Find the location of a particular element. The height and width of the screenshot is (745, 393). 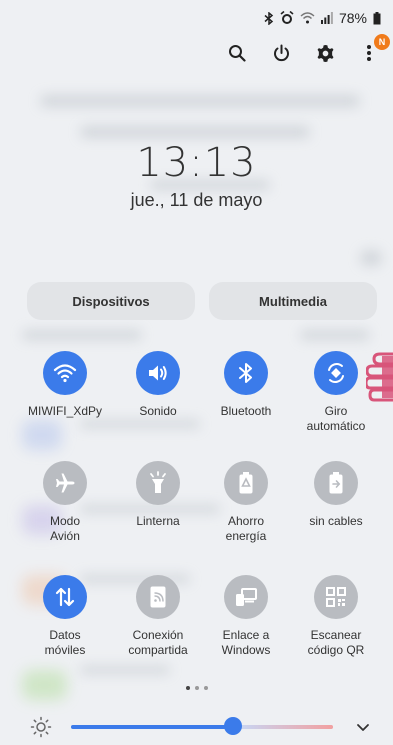

power-button is located at coordinates (281, 53).